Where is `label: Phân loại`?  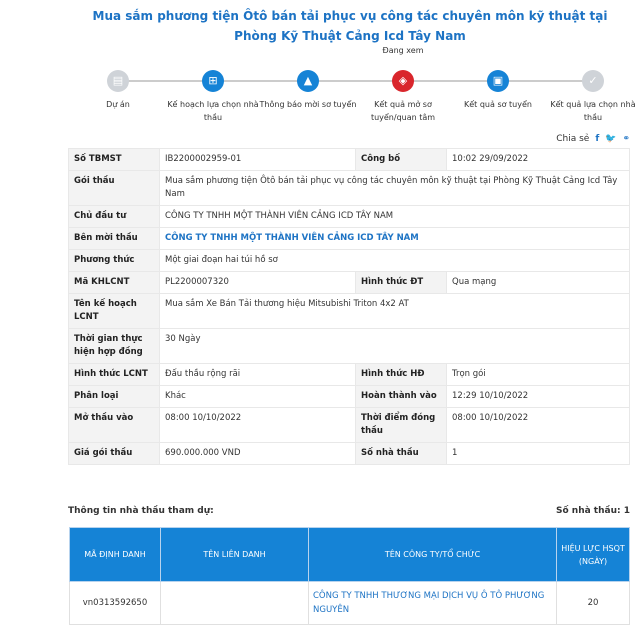 label: Phân loại is located at coordinates (114, 396).